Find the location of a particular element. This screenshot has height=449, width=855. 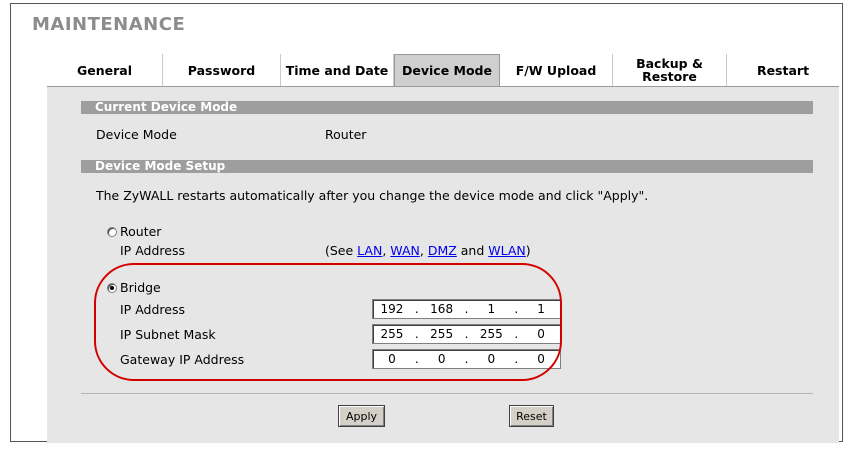

bridge-radio is located at coordinates (112, 288).